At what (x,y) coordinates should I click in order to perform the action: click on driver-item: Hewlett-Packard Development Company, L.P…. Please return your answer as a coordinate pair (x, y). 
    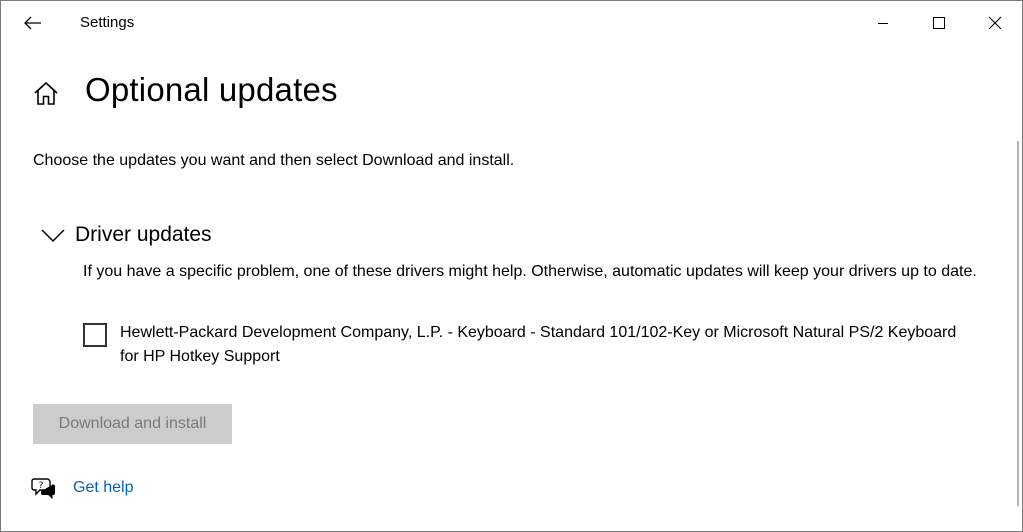
    Looking at the image, I should click on (523, 345).